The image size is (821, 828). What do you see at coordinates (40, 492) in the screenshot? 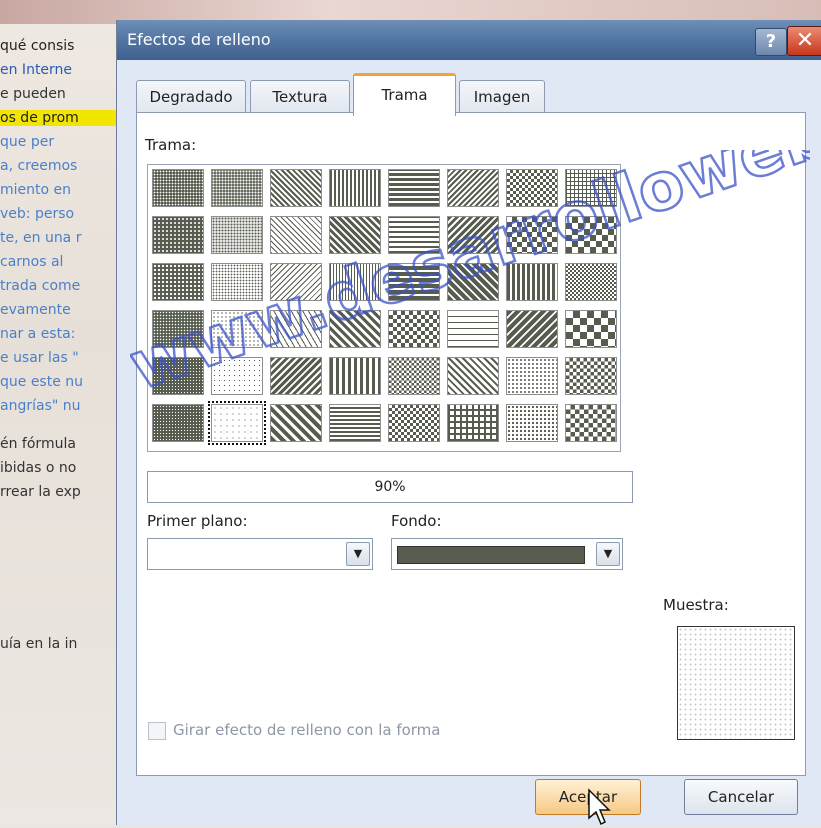
I see `background-text-line: rrear la exp` at bounding box center [40, 492].